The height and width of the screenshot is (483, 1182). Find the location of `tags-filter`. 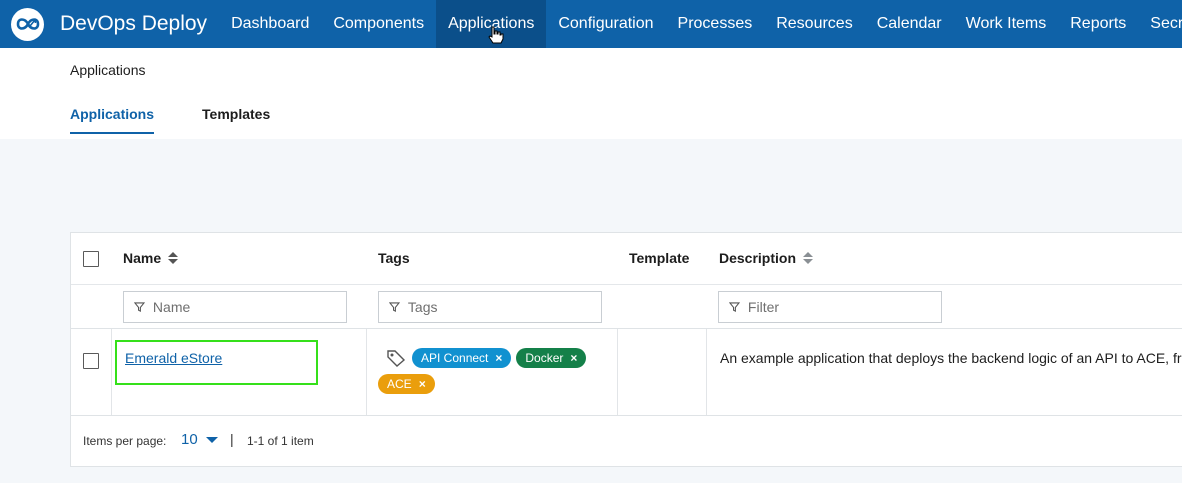

tags-filter is located at coordinates (490, 307).